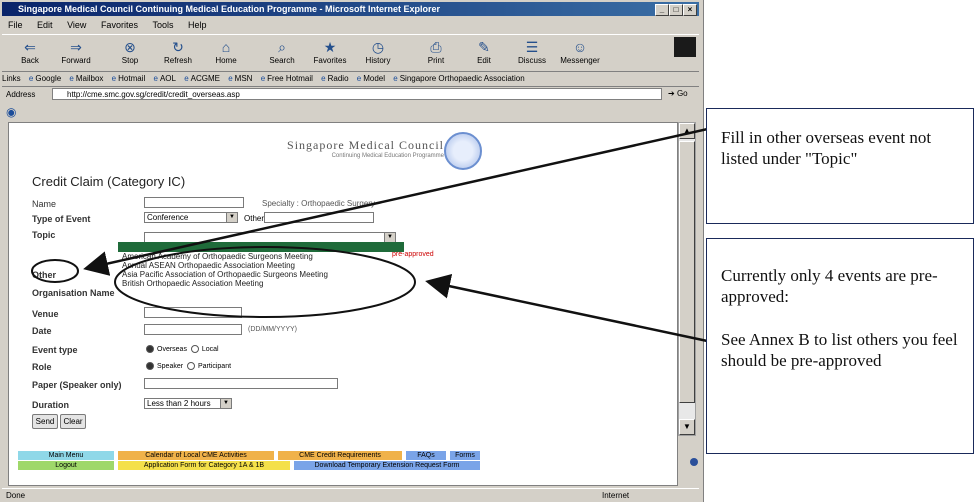 This screenshot has width=978, height=503. I want to click on print-button: ⎙ Print, so click(436, 53).